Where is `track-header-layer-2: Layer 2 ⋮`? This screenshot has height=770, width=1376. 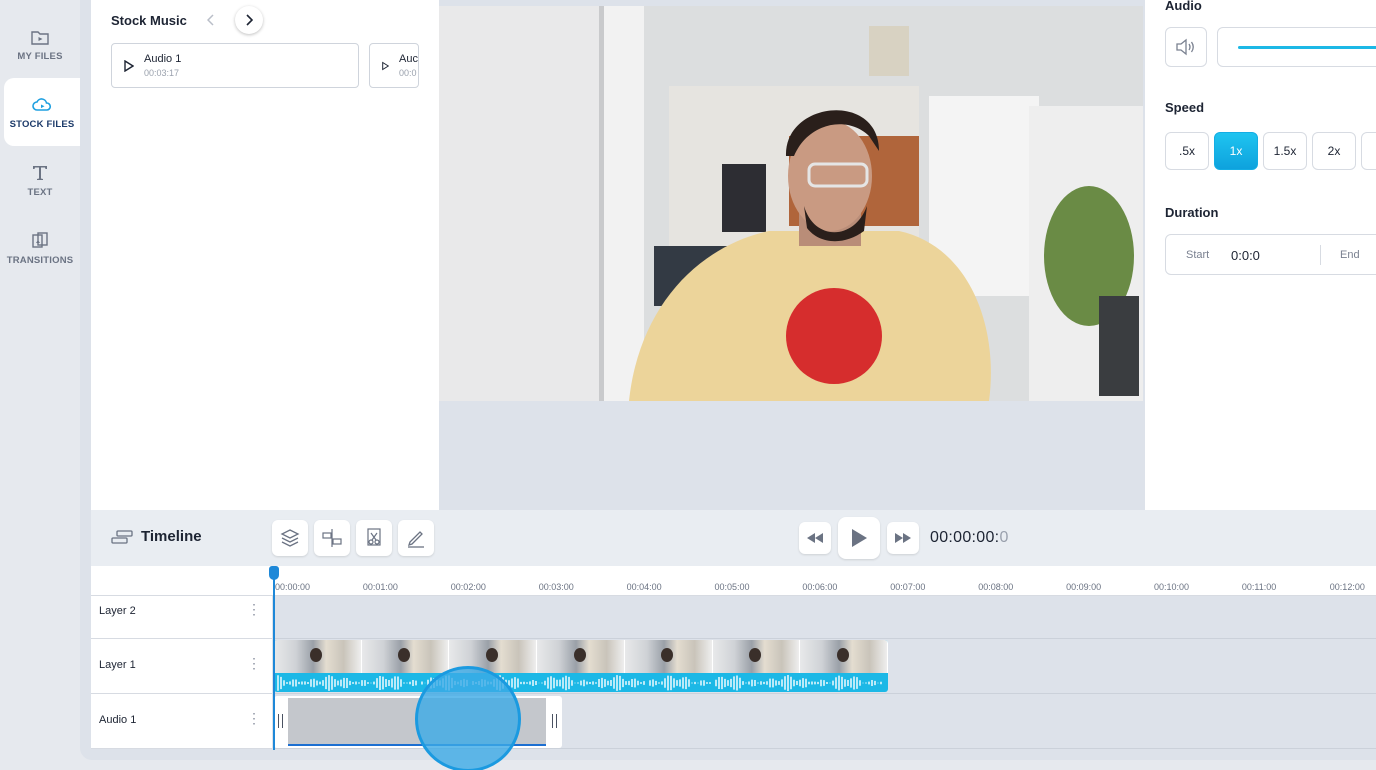
track-header-layer-2: Layer 2 ⋮ is located at coordinates (181, 617).